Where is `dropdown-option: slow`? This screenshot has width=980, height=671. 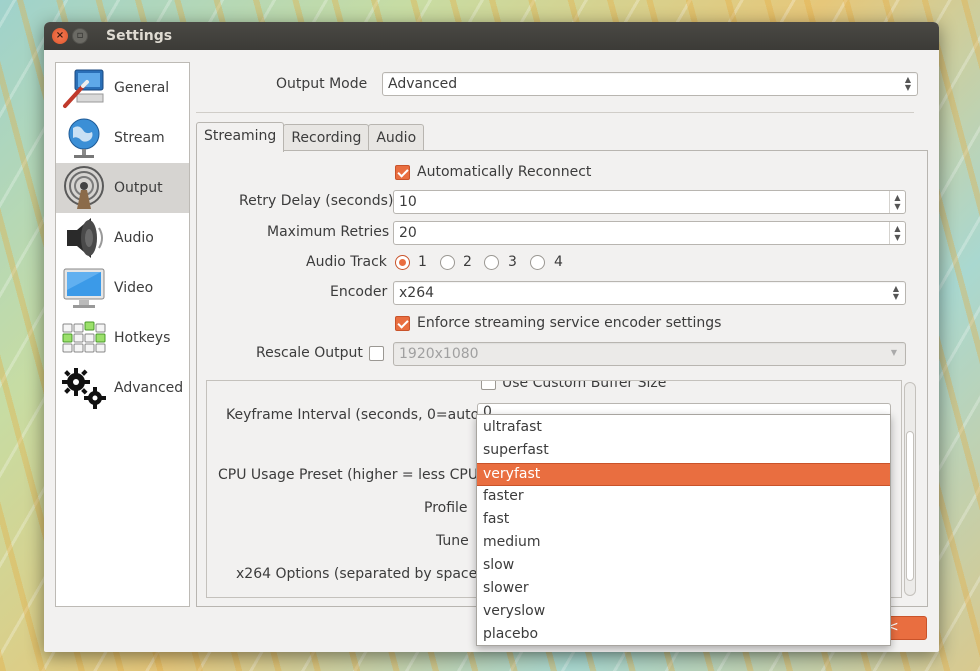 dropdown-option: slow is located at coordinates (683, 566).